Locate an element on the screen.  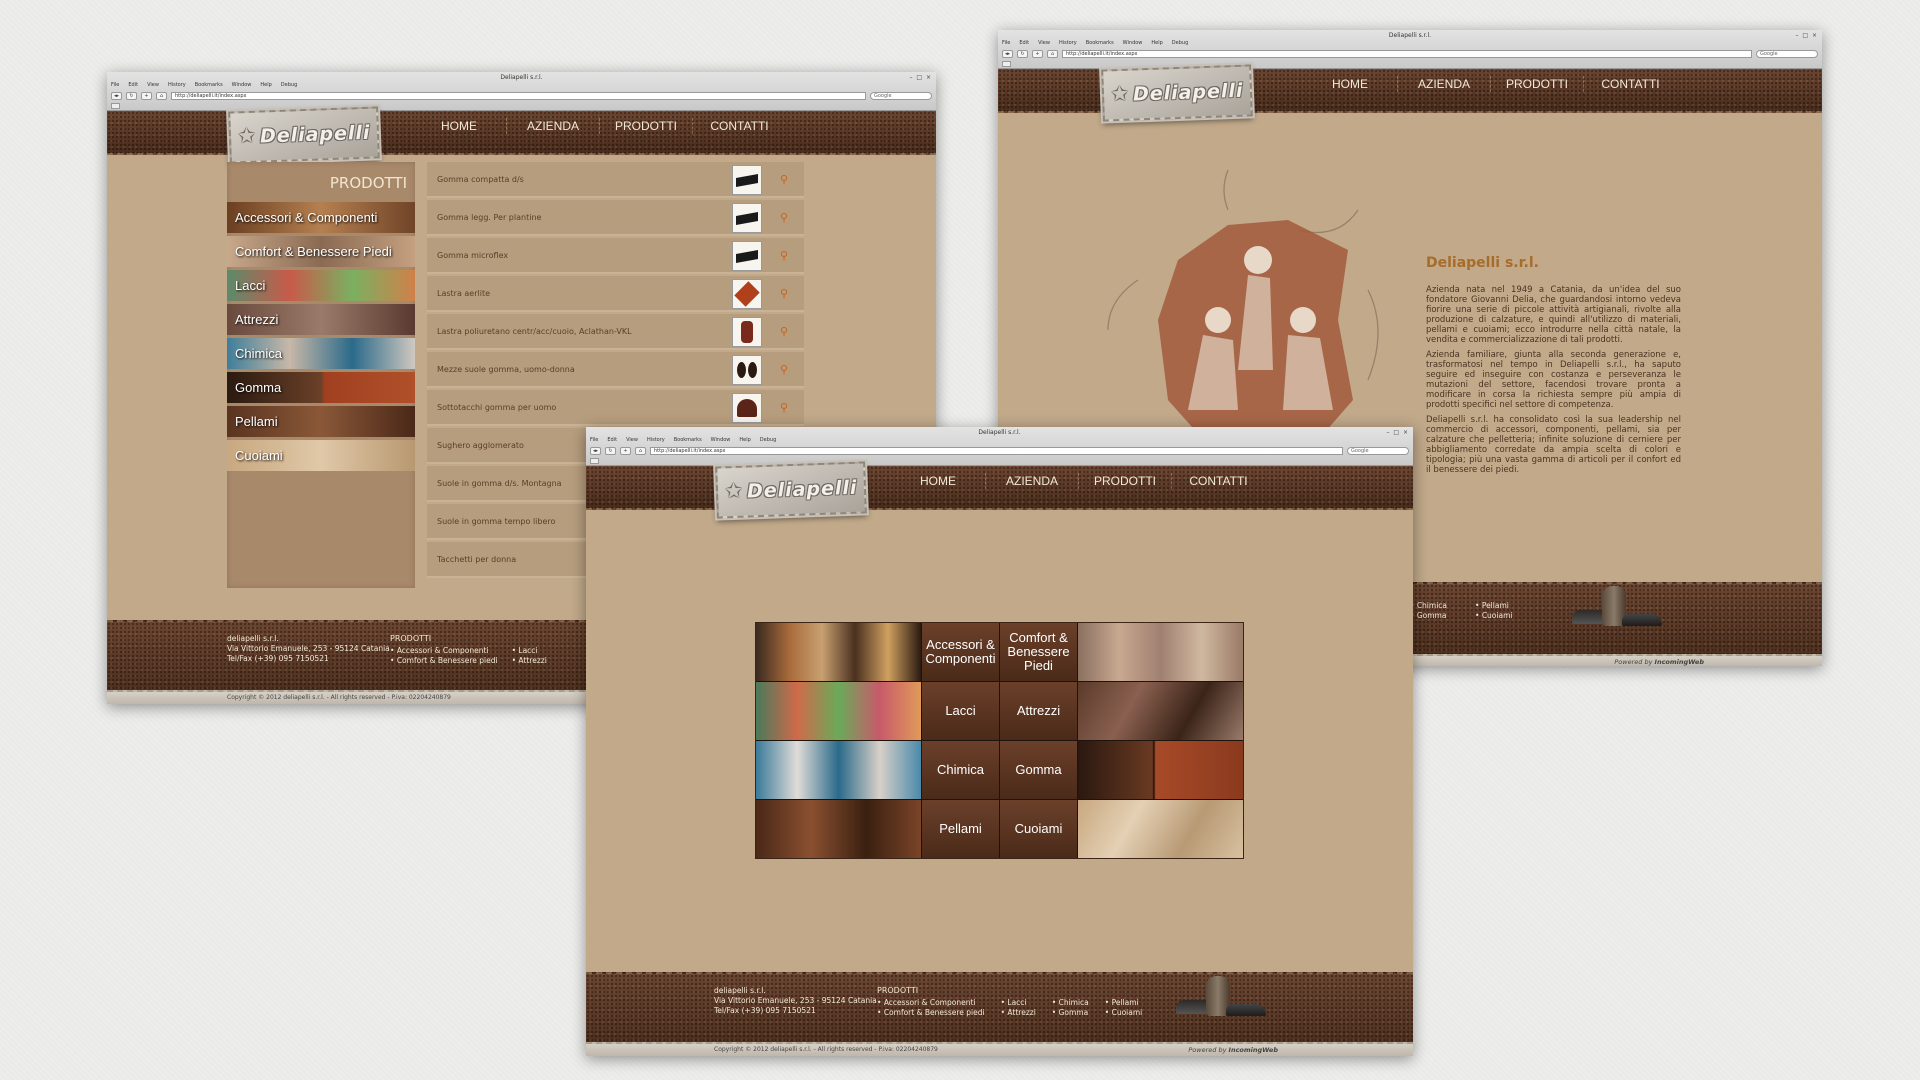
product-row: Mezze suole gomma, uomo-donna ⚲ is located at coordinates (615, 370).